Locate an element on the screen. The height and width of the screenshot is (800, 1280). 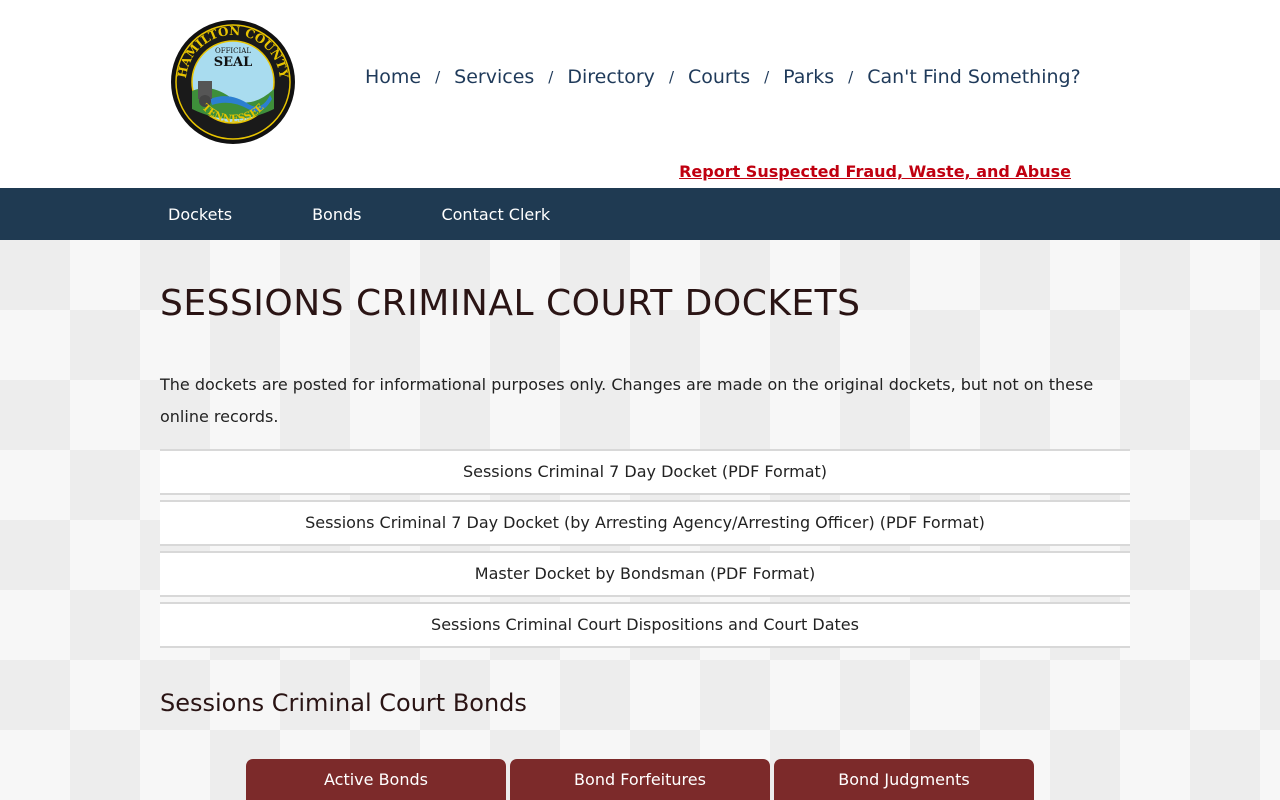
docket-link-master-by-bondsman: Master Docket by Bondsman (PDF Format) is located at coordinates (645, 574).